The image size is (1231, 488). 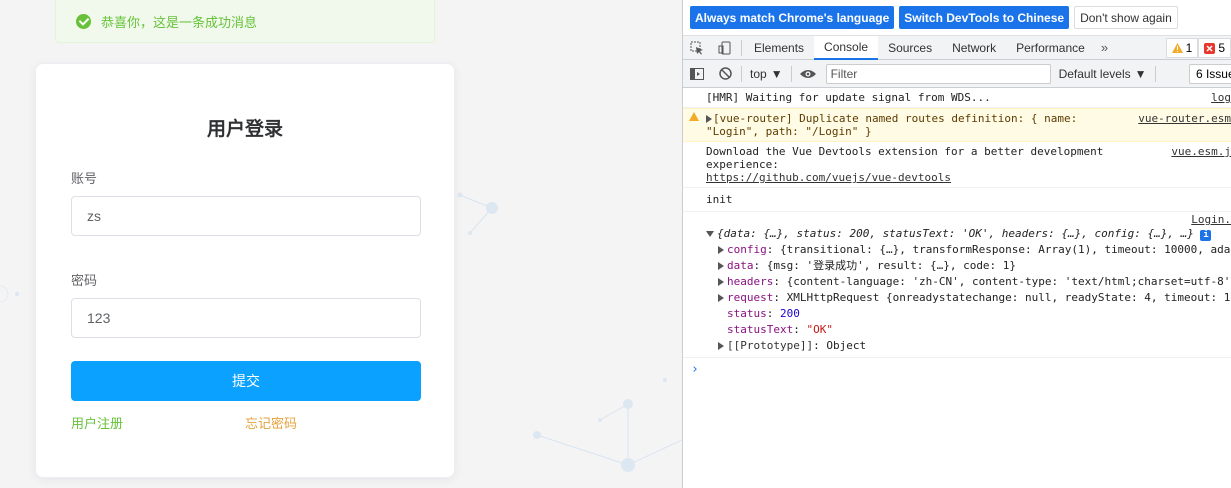 I want to click on source-link: Login., so click(x=1211, y=219).